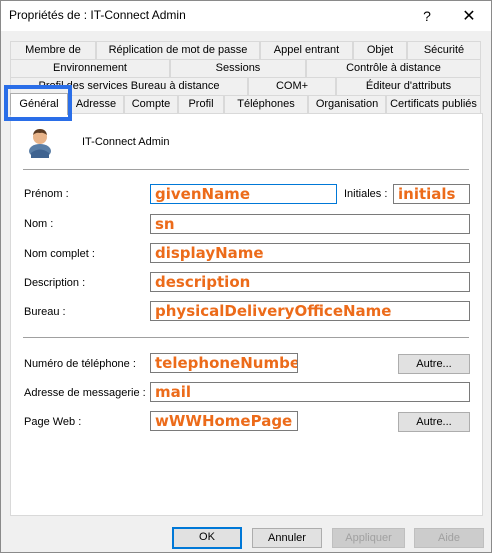 The width and height of the screenshot is (492, 553). What do you see at coordinates (449, 538) in the screenshot?
I see `help-footer-button: Aide` at bounding box center [449, 538].